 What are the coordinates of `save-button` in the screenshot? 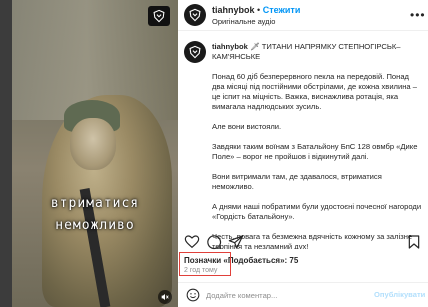 It's located at (414, 242).